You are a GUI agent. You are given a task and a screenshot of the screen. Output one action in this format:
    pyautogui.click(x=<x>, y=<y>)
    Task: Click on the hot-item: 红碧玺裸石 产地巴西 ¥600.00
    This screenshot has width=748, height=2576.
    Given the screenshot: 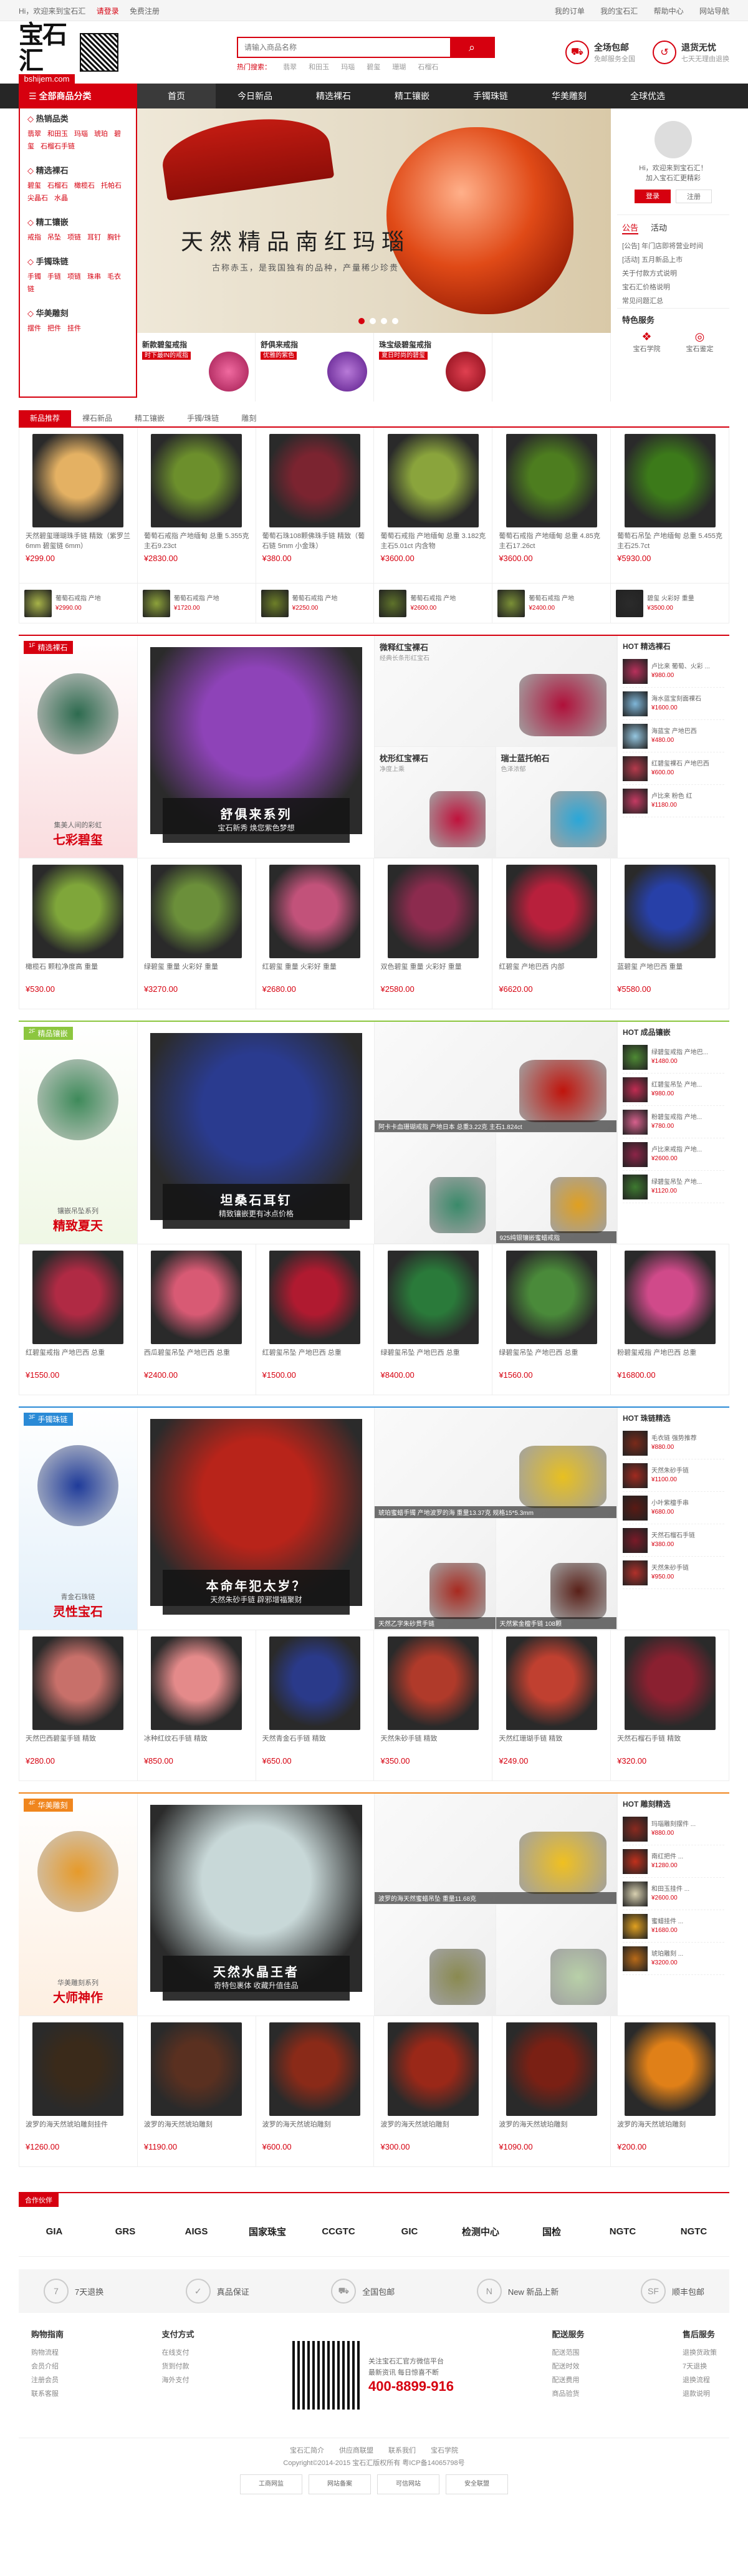 What is the action you would take?
    pyautogui.click(x=673, y=768)
    